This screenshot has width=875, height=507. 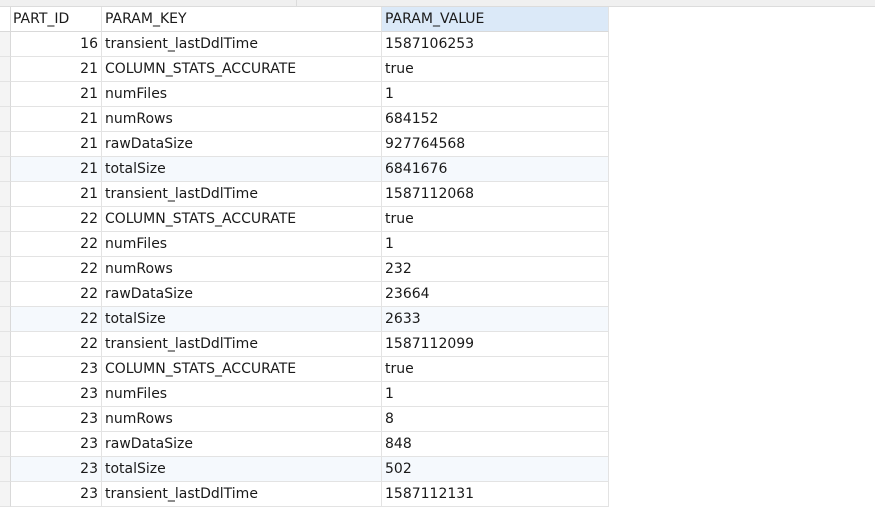 I want to click on table-row: 21 rawDataSize 927764568, so click(x=304, y=144).